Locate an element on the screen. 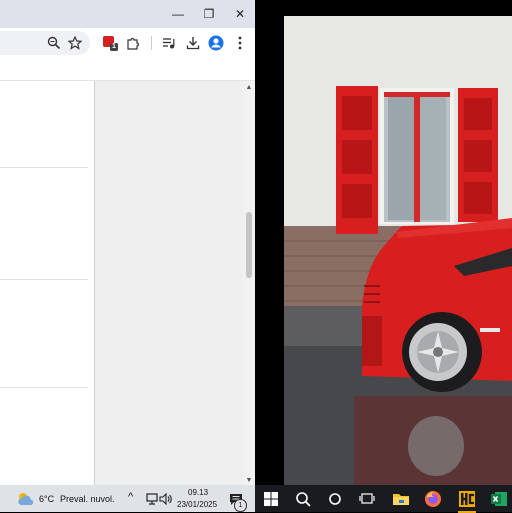  scroll-down-arrow: ▼ is located at coordinates (249, 479).